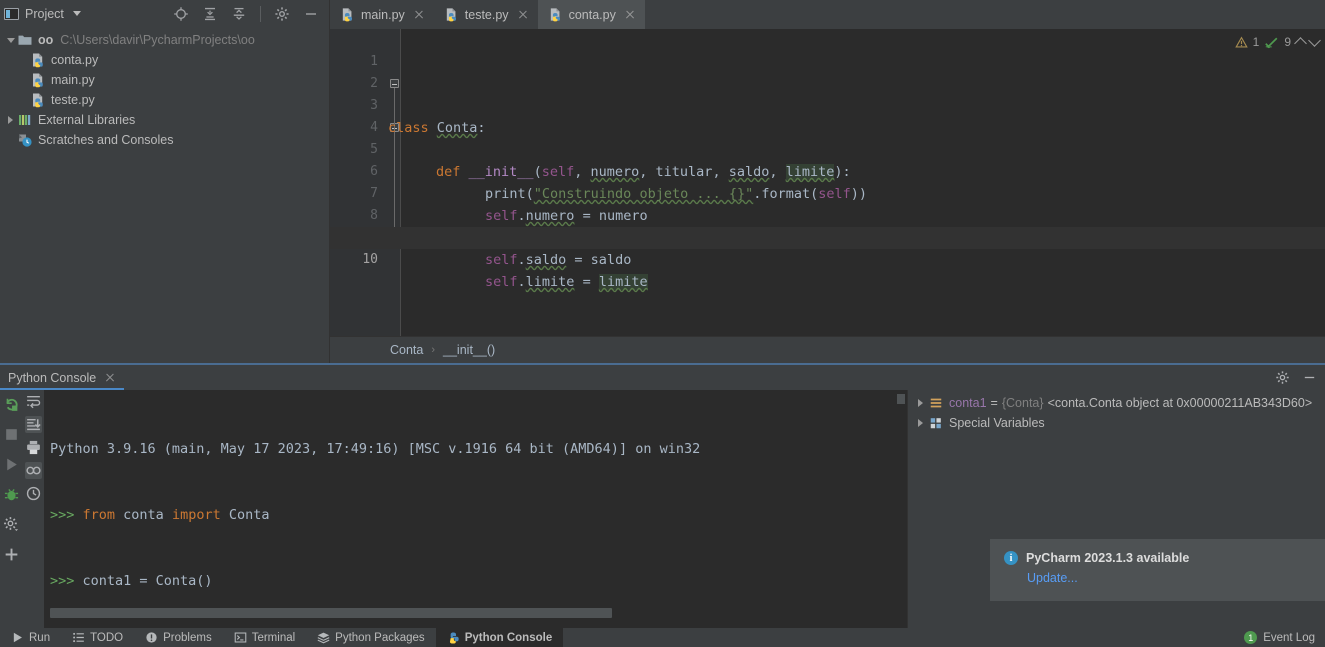 This screenshot has width=1325, height=647. I want to click on editor-tab-label: conta.py, so click(592, 14).